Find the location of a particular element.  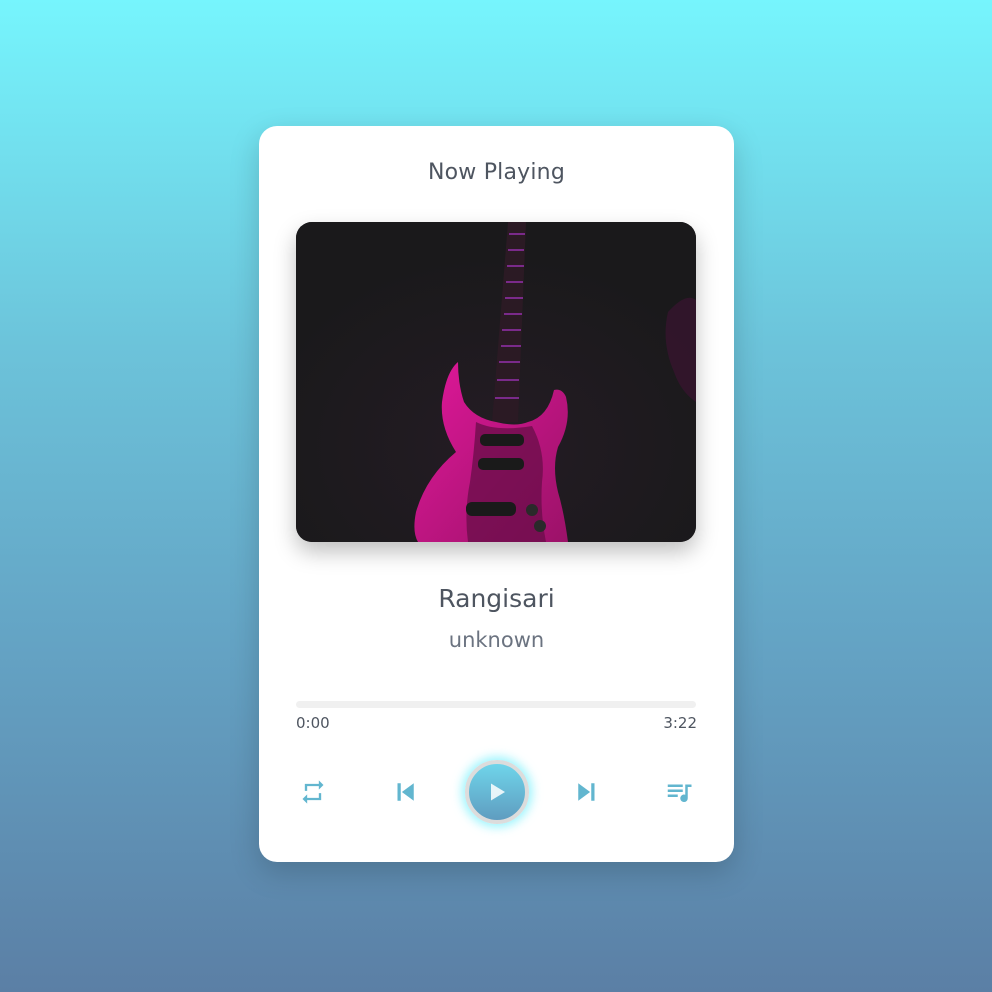

song-title: Rangisari is located at coordinates (496, 598).